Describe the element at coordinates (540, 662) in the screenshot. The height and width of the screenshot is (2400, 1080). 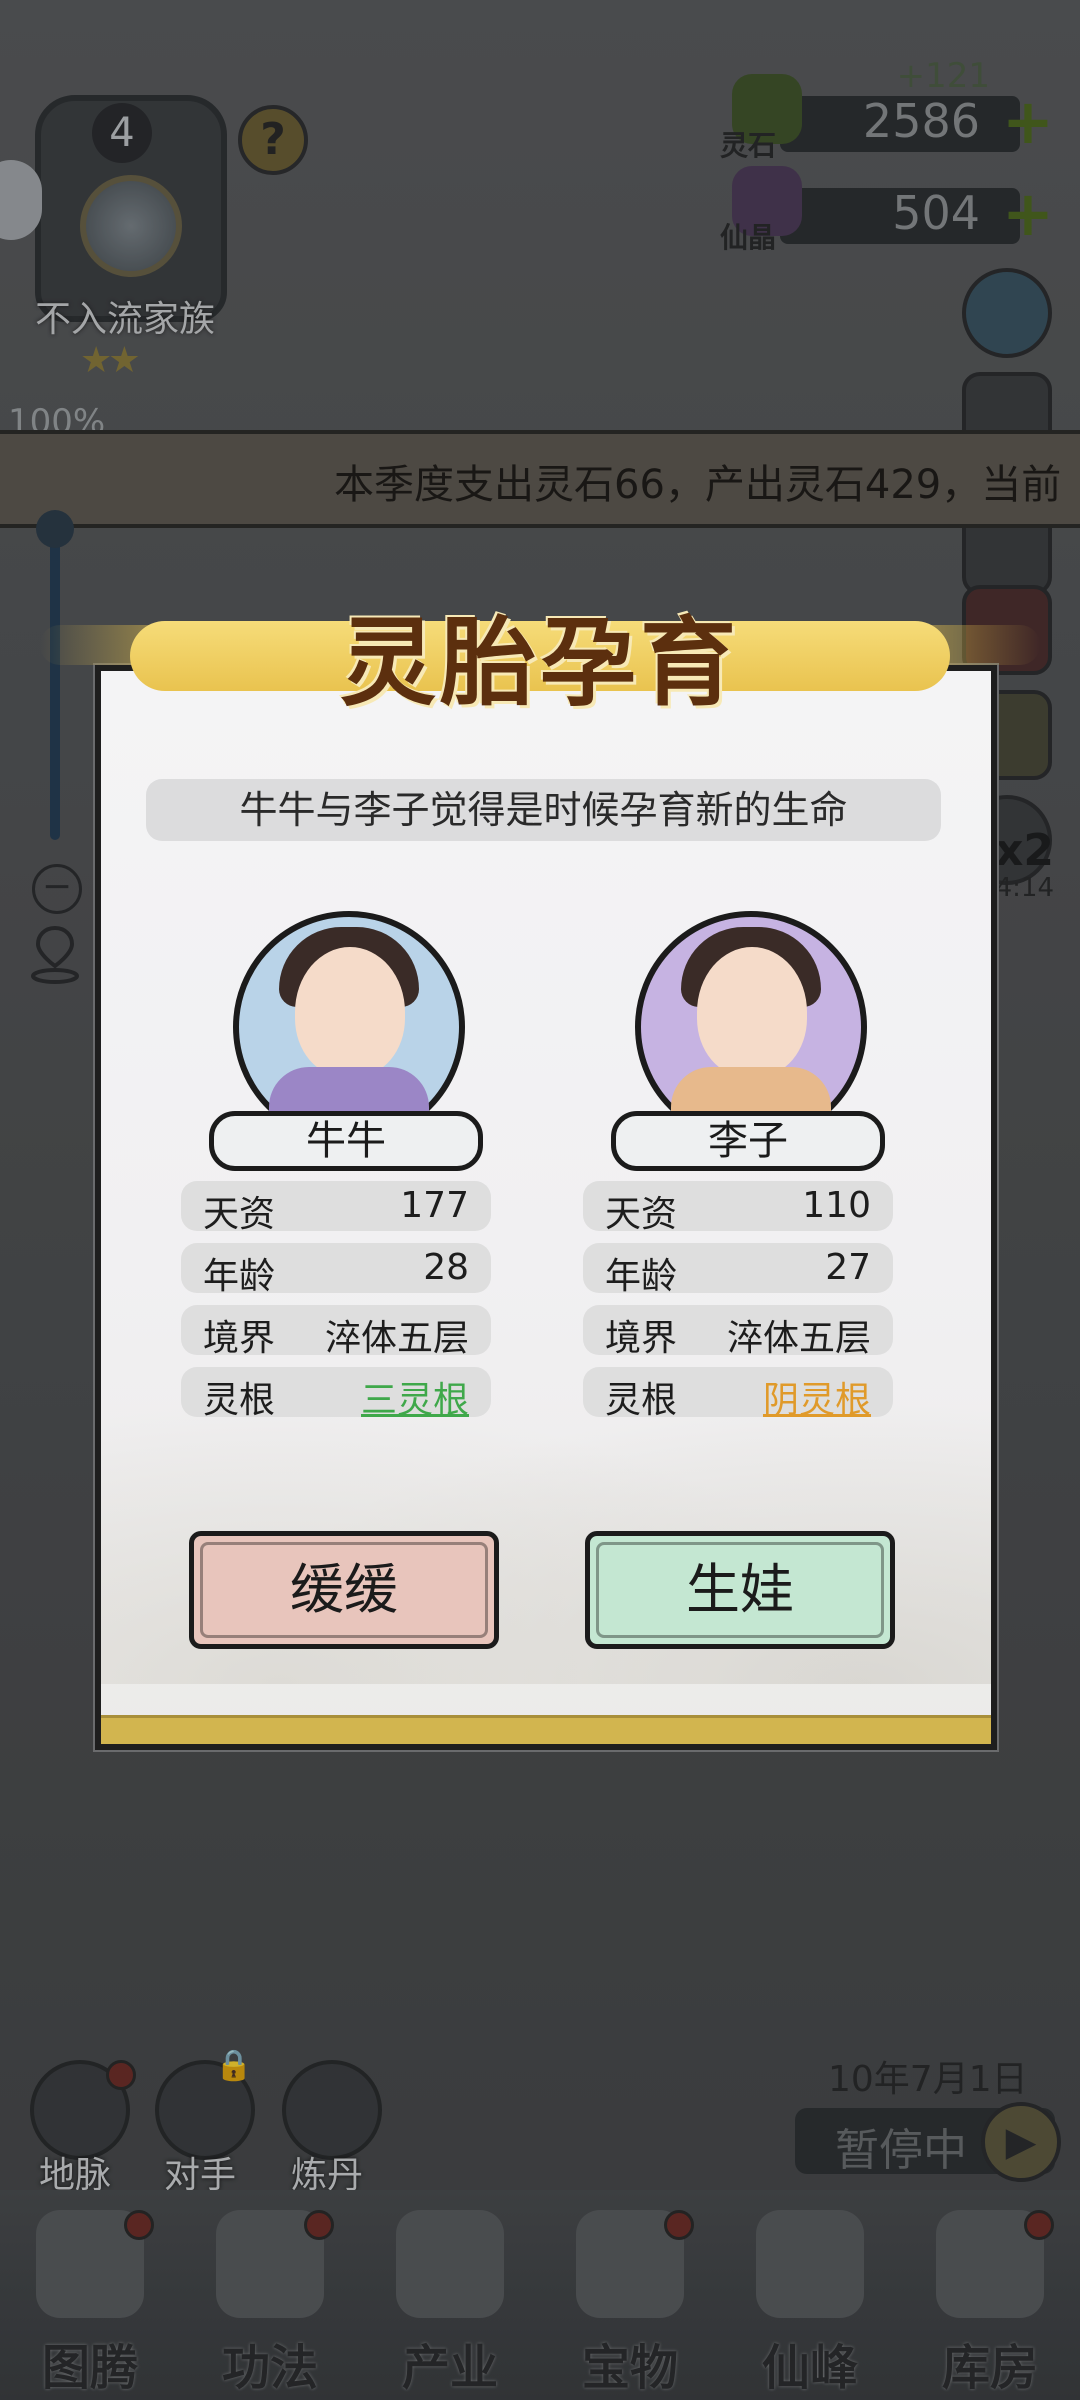
I see `dialog-title: 灵胎孕育` at that location.